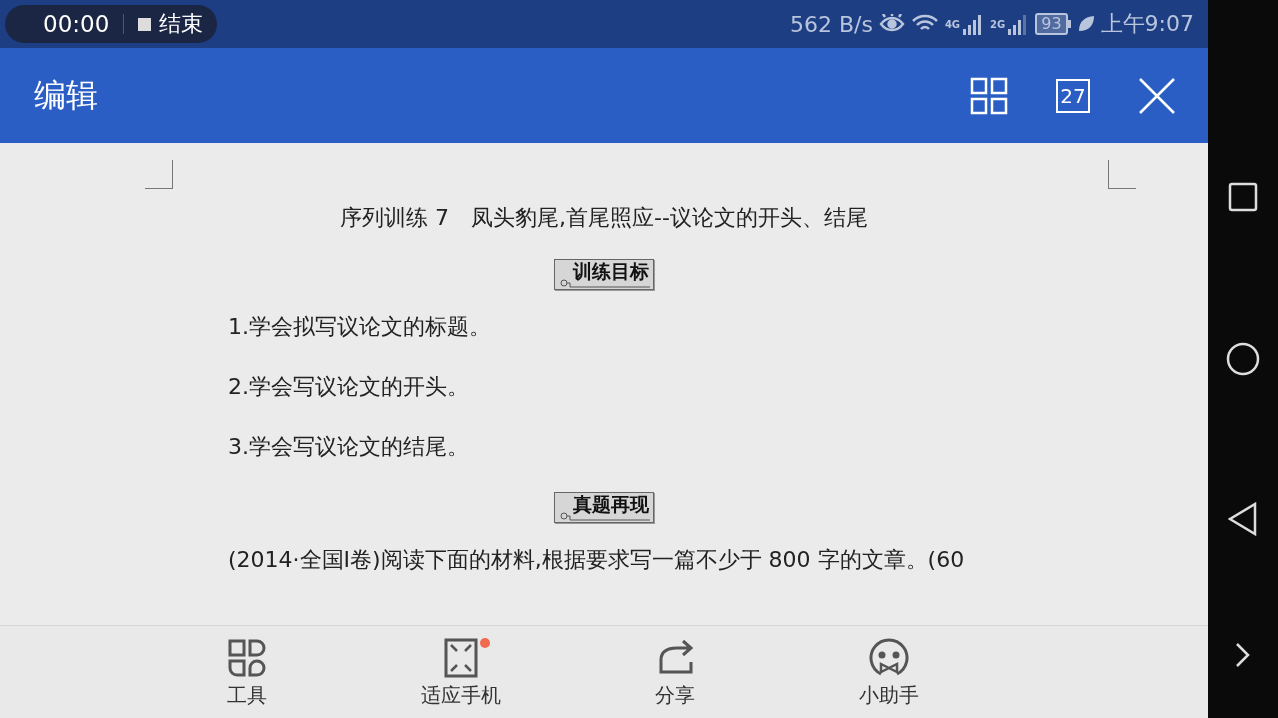 The image size is (1278, 718). Describe the element at coordinates (349, 387) in the screenshot. I see `paragraph: 2.学会写议论文的开头。` at that location.